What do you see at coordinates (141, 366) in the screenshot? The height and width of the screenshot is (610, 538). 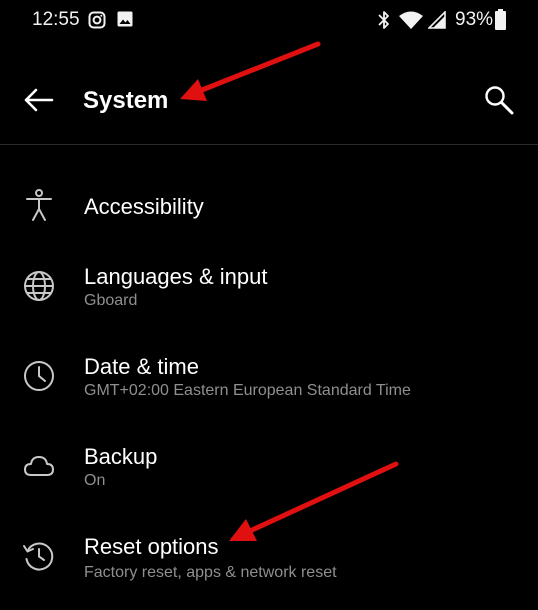 I see `settings-item-label: Date & time` at bounding box center [141, 366].